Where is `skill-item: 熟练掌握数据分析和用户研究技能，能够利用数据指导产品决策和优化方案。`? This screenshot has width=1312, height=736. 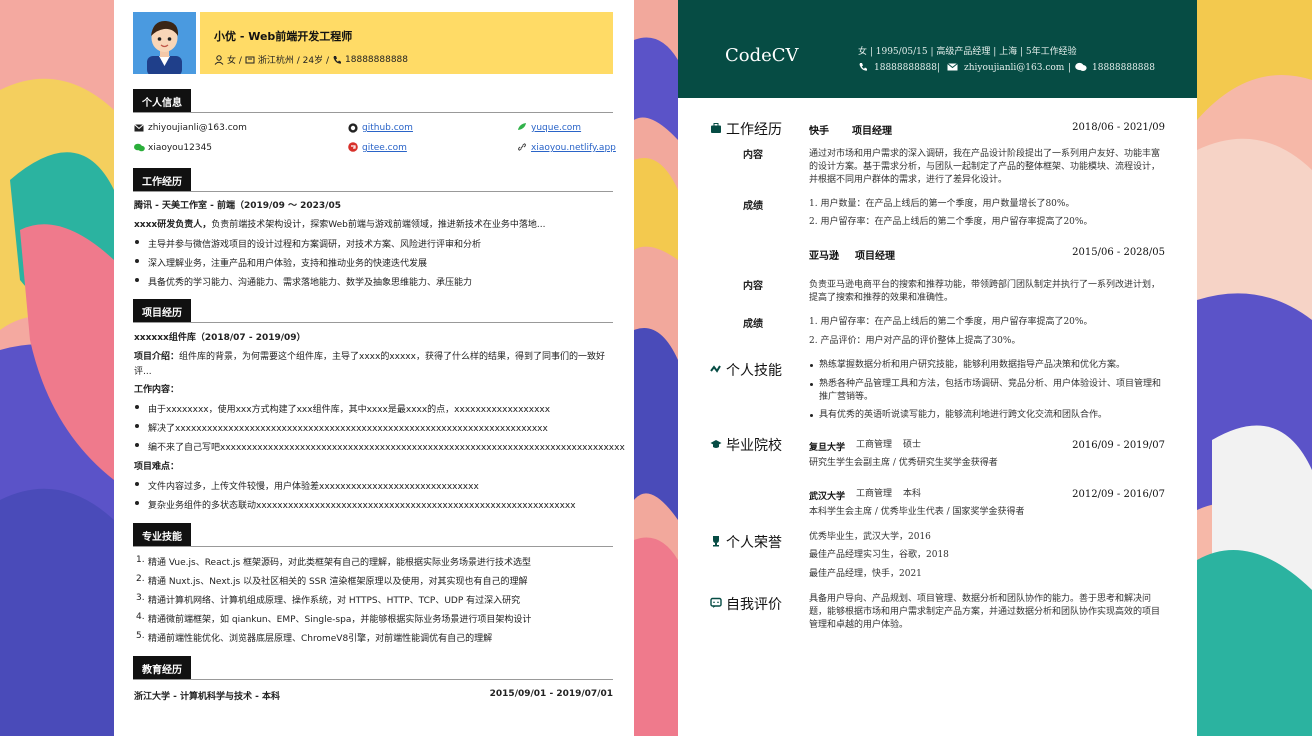
skill-item: 熟练掌握数据分析和用户研究技能，能够利用数据指导产品决策和优化方案。 is located at coordinates (972, 365).